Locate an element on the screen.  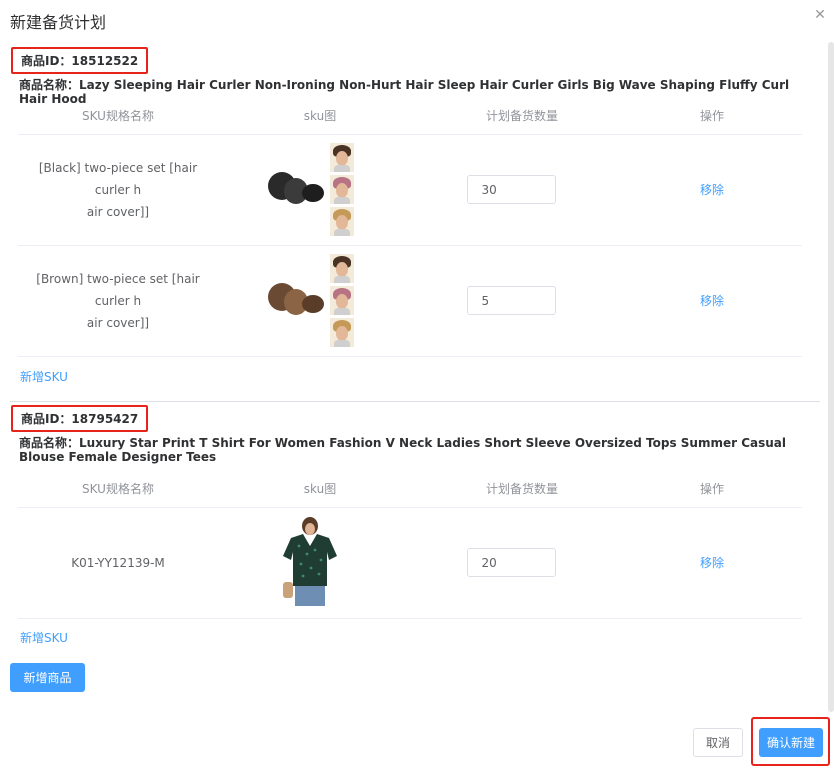
tshirt-photo is located at coordinates (310, 561).